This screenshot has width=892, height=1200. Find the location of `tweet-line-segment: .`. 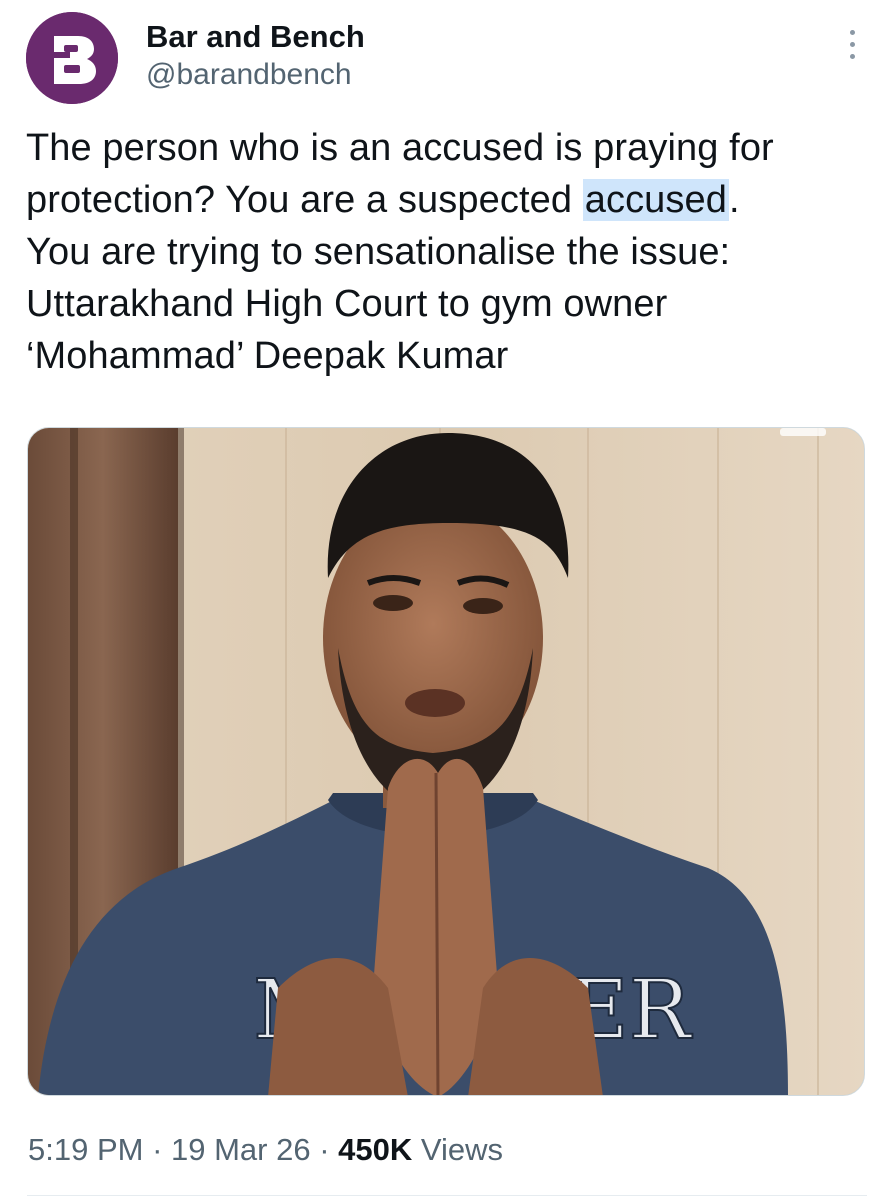

tweet-line-segment: . is located at coordinates (734, 200).